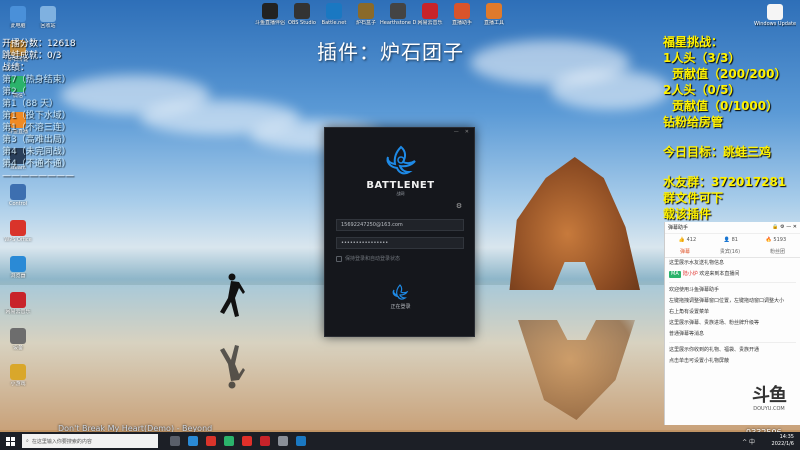  Describe the element at coordinates (18, 231) in the screenshot. I see `desktop-icon: WPS Office` at that location.